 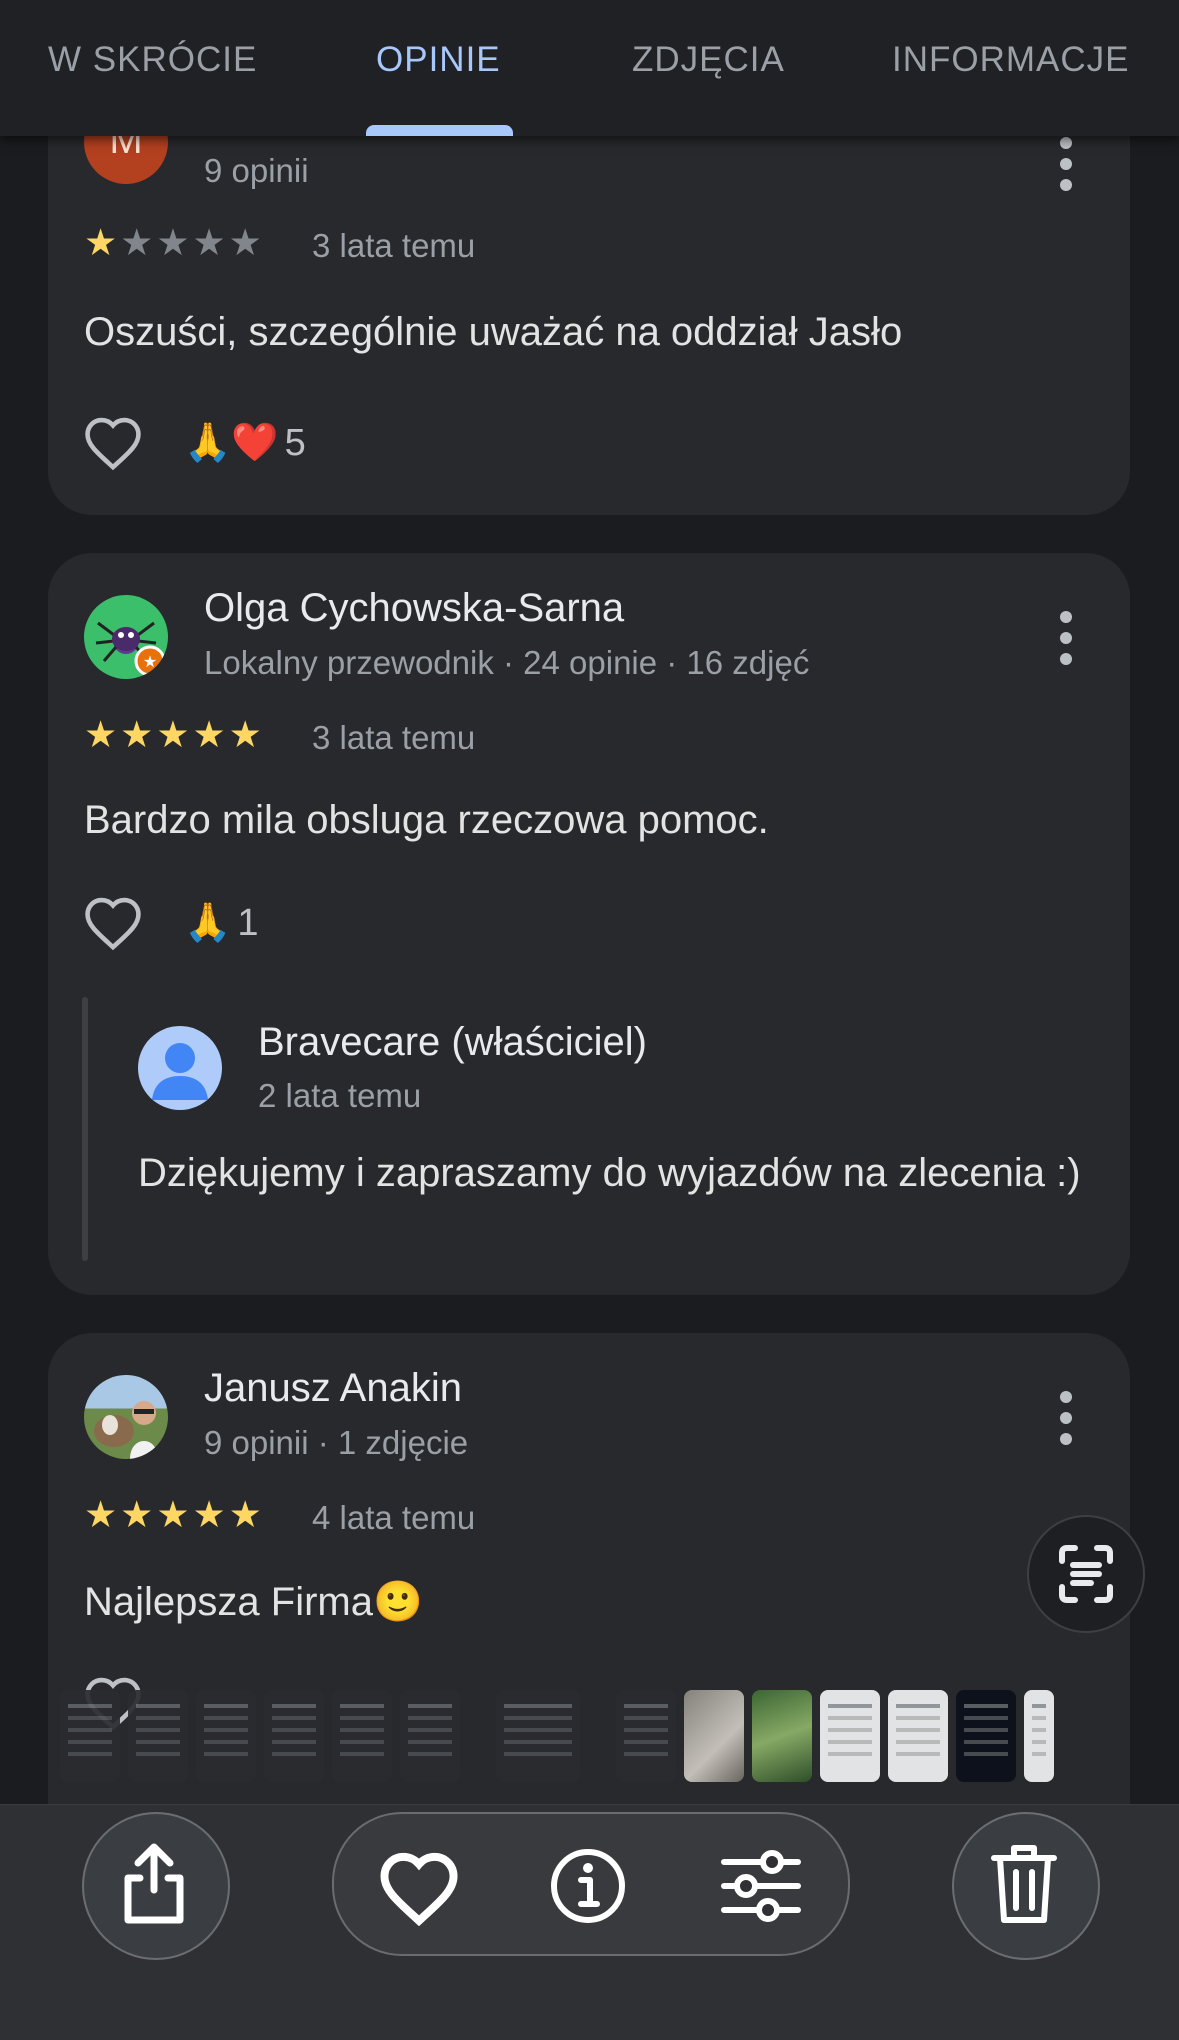 What do you see at coordinates (452, 1042) in the screenshot?
I see `owner-name: Bravecare (właściciel)` at bounding box center [452, 1042].